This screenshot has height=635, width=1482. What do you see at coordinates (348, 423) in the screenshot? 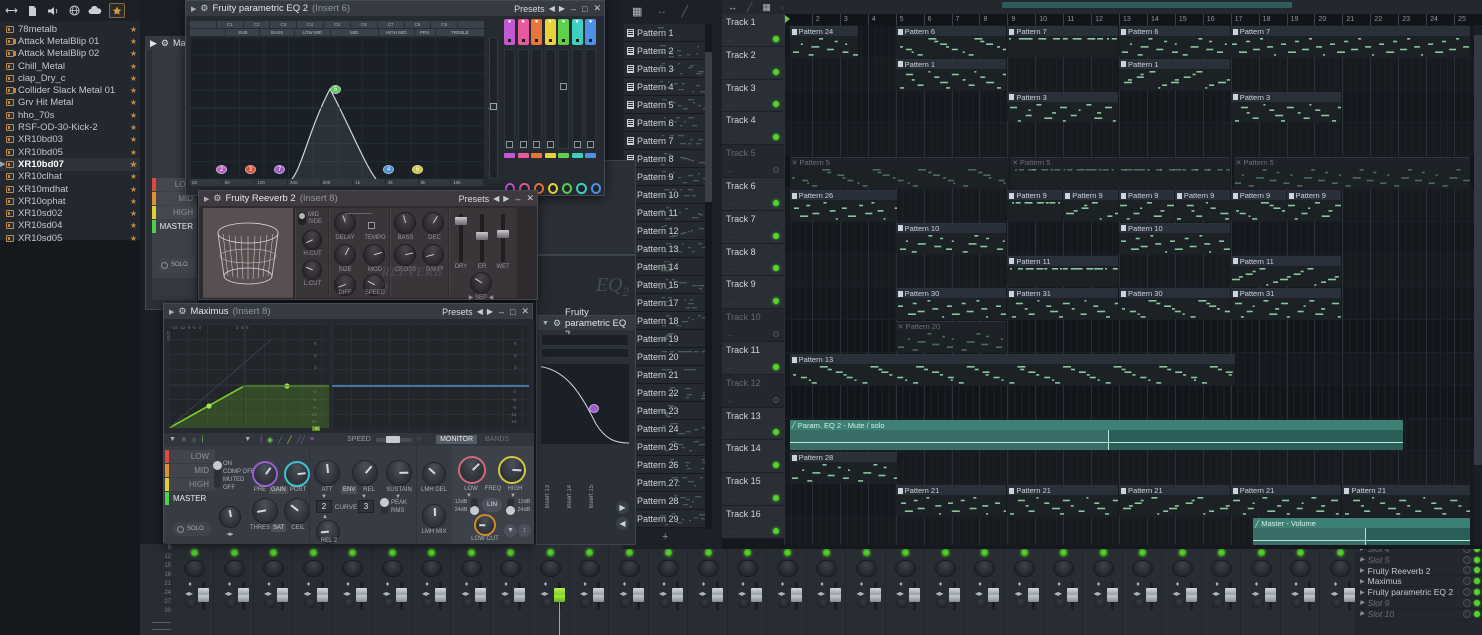
I see `maximus-window: ▶ ⚙ Maximus (Insert 8) Presets ◀ ▶ – □ ✕` at bounding box center [348, 423].